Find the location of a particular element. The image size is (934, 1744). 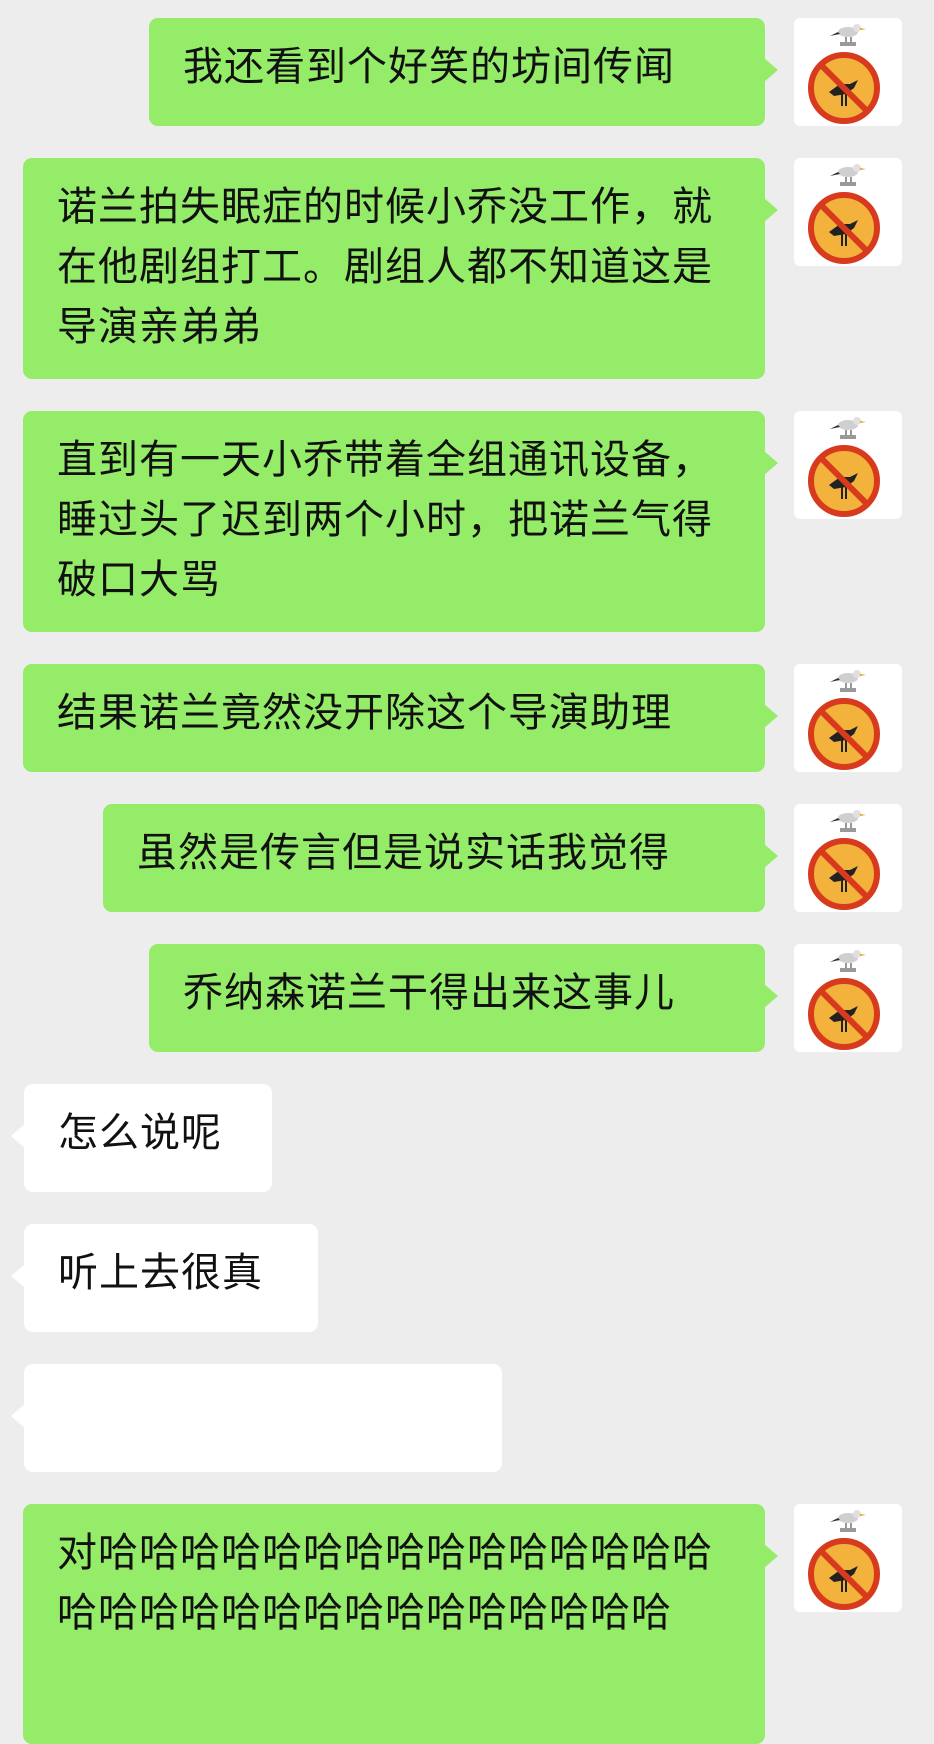

outgoing-message-bubble: 直到有一天小乔带着全组通讯设备，睡过头了迟到两个小时，把诺兰气得破口大骂 is located at coordinates (400, 521).